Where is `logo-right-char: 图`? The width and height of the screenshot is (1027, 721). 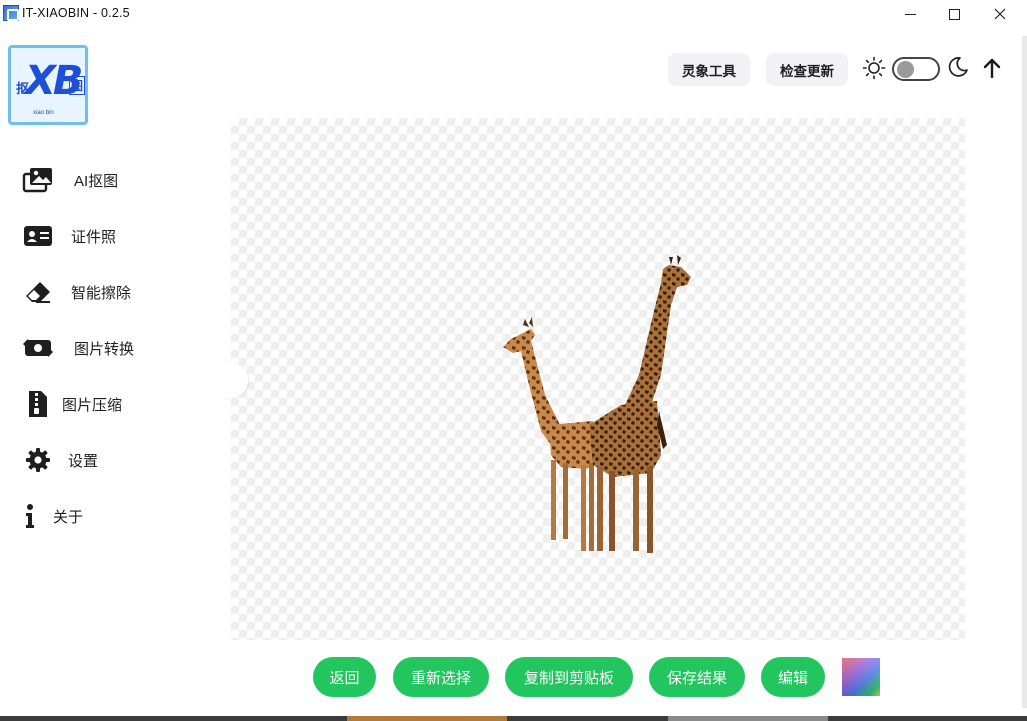
logo-right-char: 图 is located at coordinates (77, 85).